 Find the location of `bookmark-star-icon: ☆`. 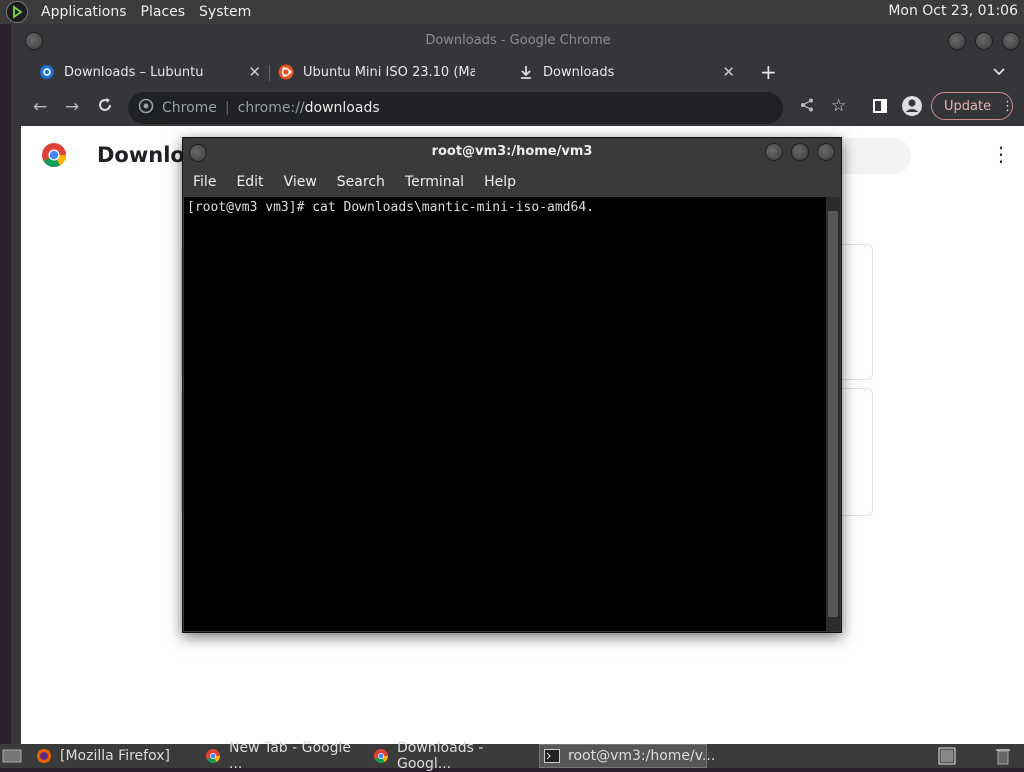

bookmark-star-icon: ☆ is located at coordinates (838, 106).